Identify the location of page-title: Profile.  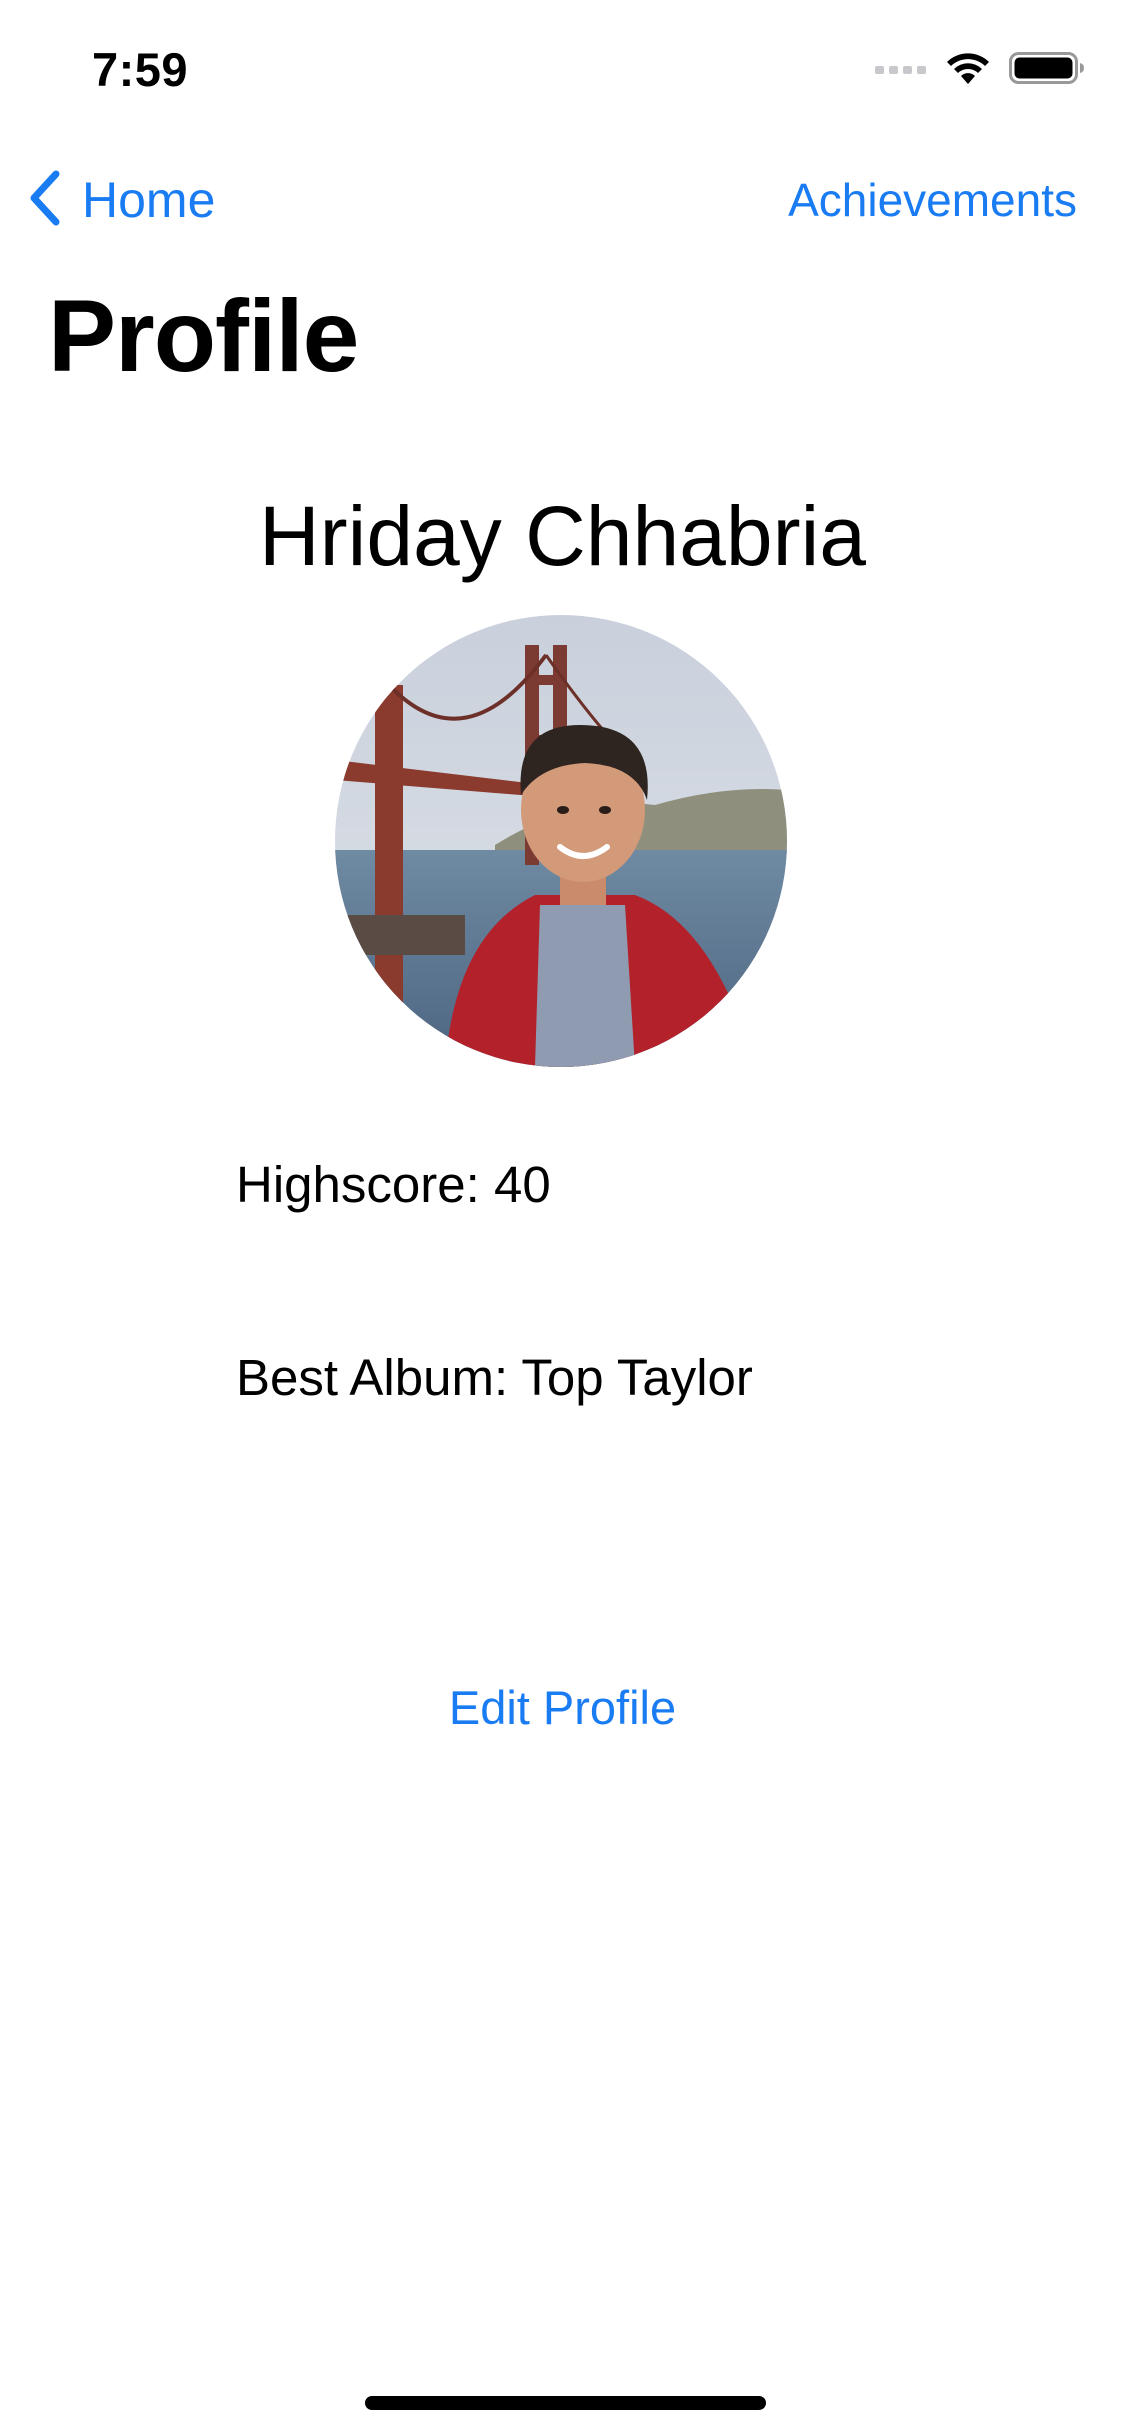
(203, 336).